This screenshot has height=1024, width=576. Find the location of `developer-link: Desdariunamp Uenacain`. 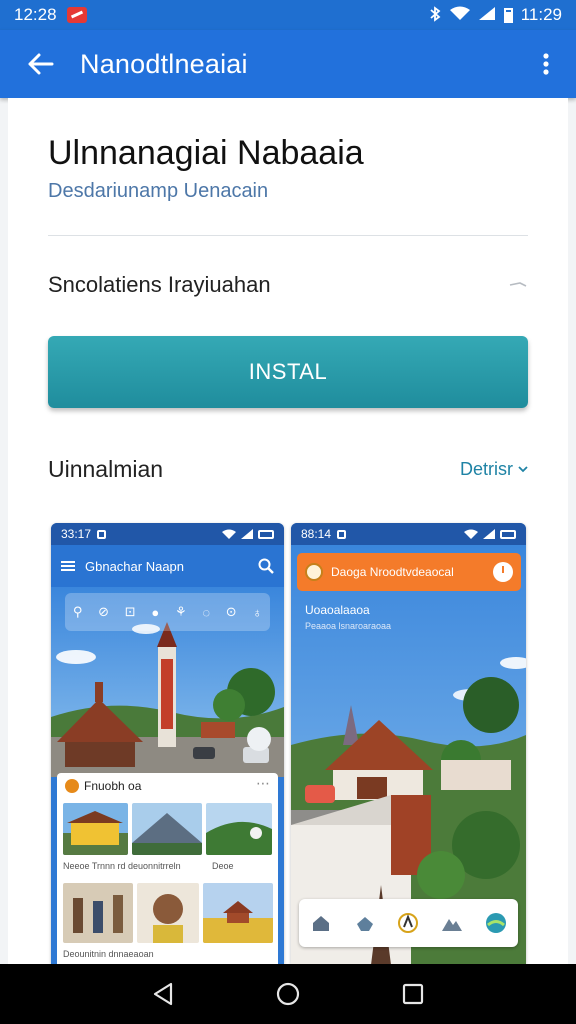

developer-link: Desdariunamp Uenacain is located at coordinates (158, 191).